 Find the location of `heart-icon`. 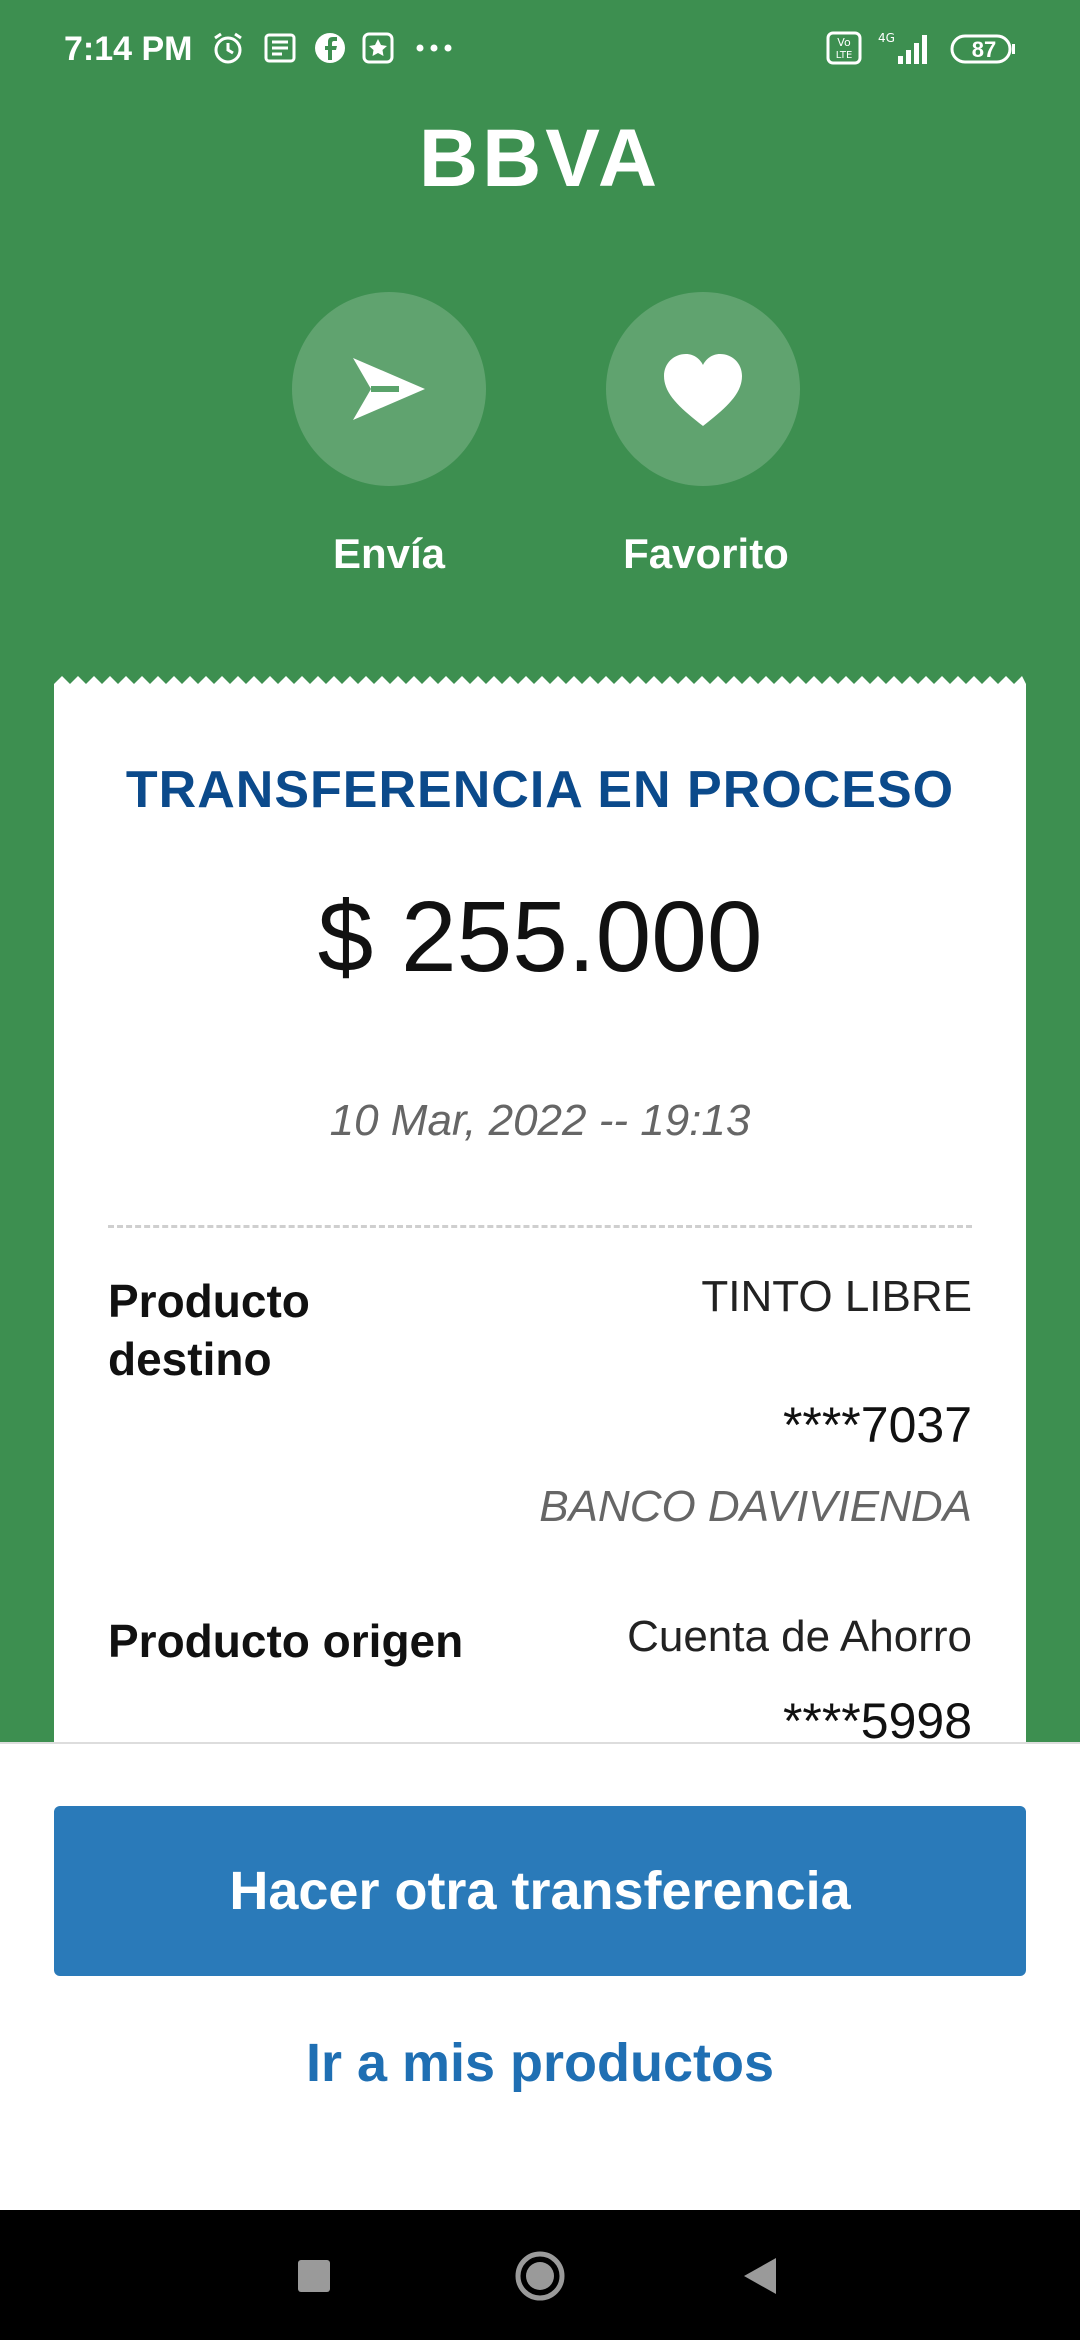

heart-icon is located at coordinates (703, 390).